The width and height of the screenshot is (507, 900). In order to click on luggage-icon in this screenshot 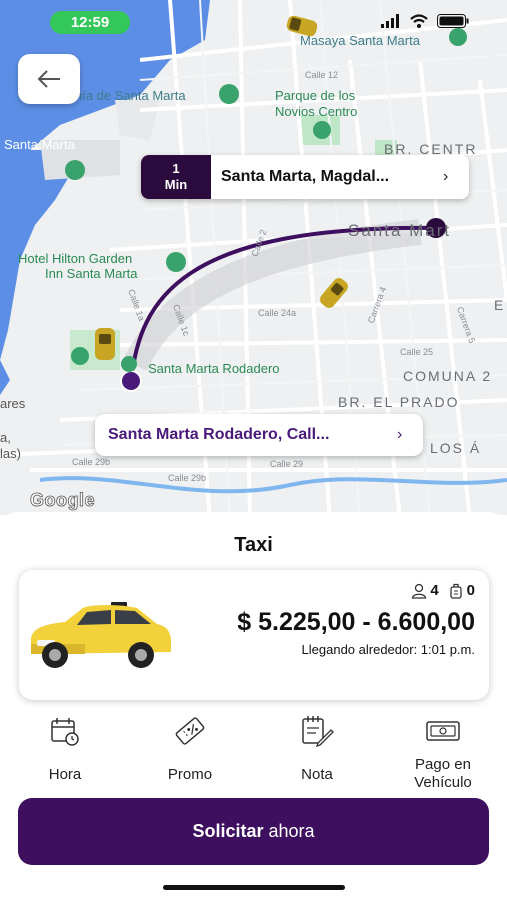, I will do `click(456, 591)`.